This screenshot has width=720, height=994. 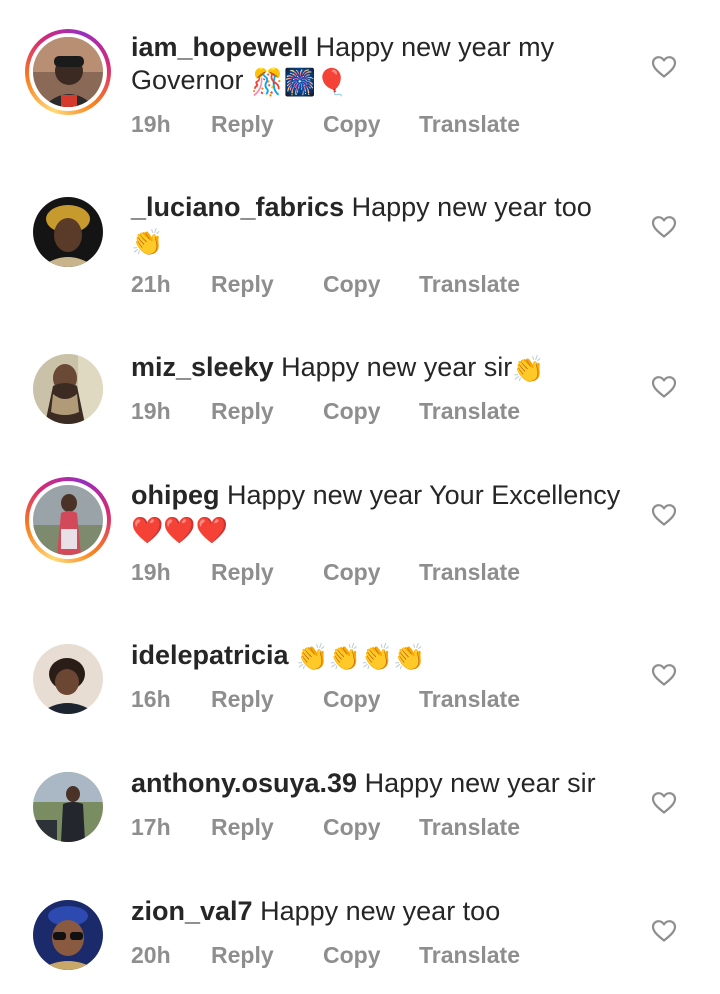 What do you see at coordinates (316, 911) in the screenshot?
I see `comment-text: zion_val7 Happy new year too` at bounding box center [316, 911].